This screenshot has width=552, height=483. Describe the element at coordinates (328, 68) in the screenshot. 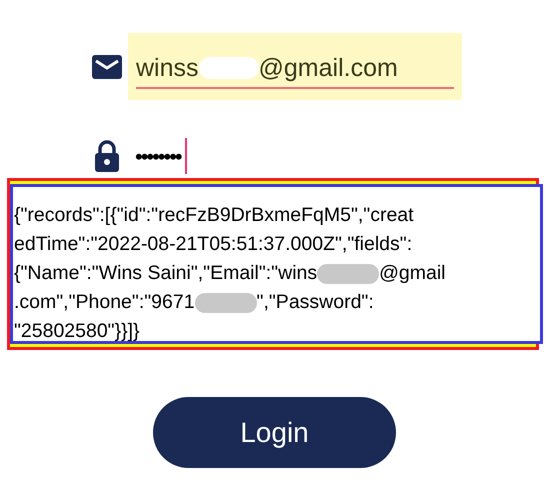

I see `email-text: @gmail.com` at that location.